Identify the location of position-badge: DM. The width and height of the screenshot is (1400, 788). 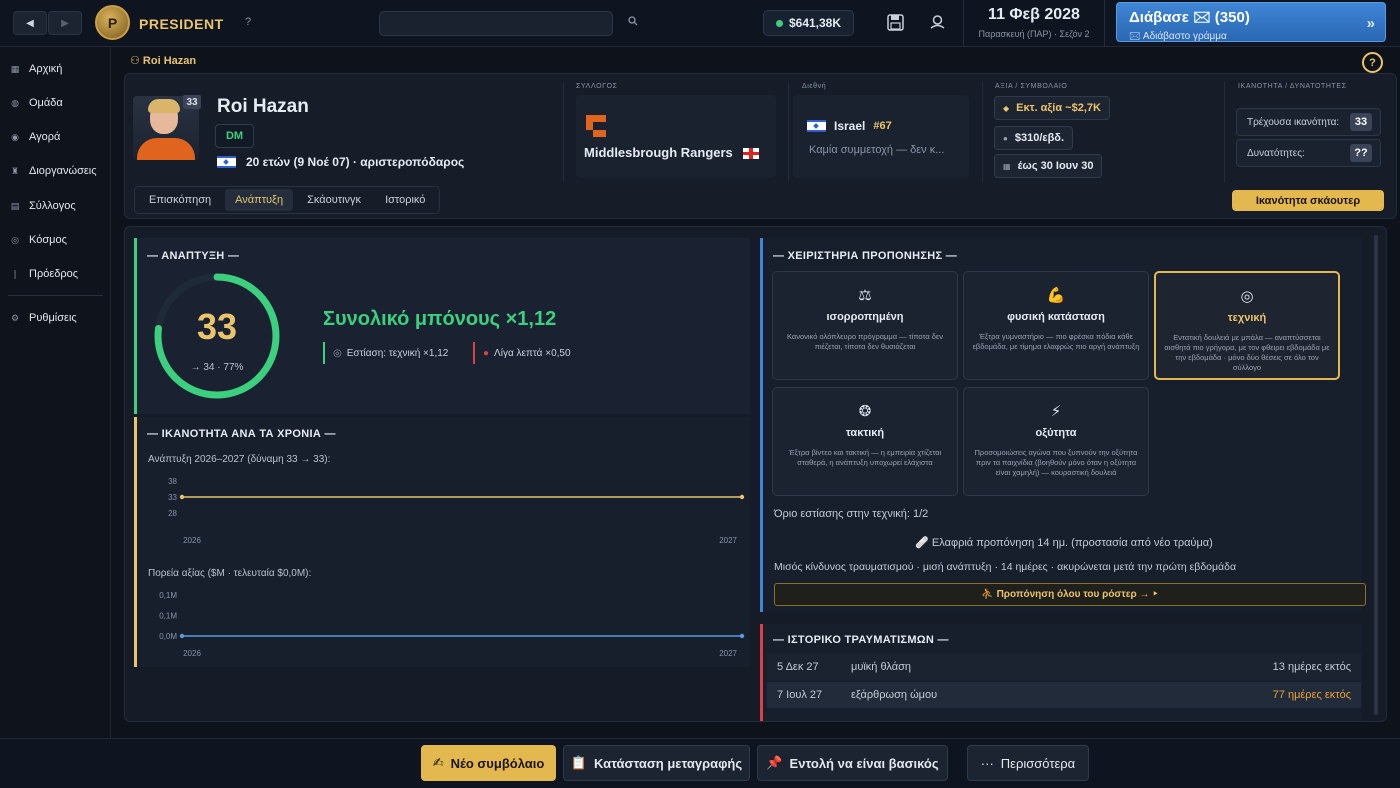
(234, 136).